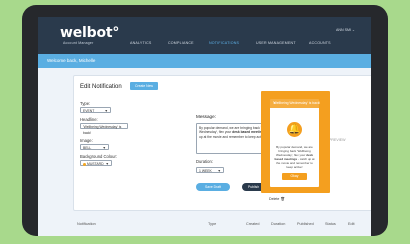  I want to click on create-new-button: Create New, so click(144, 86).